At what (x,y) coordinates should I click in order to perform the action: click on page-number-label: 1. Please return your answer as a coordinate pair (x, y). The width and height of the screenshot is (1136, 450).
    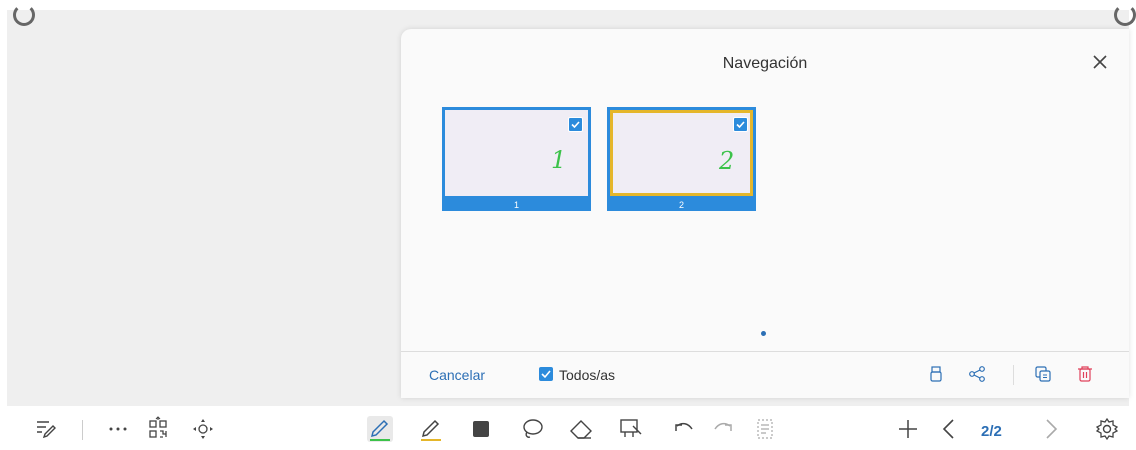
    Looking at the image, I should click on (516, 205).